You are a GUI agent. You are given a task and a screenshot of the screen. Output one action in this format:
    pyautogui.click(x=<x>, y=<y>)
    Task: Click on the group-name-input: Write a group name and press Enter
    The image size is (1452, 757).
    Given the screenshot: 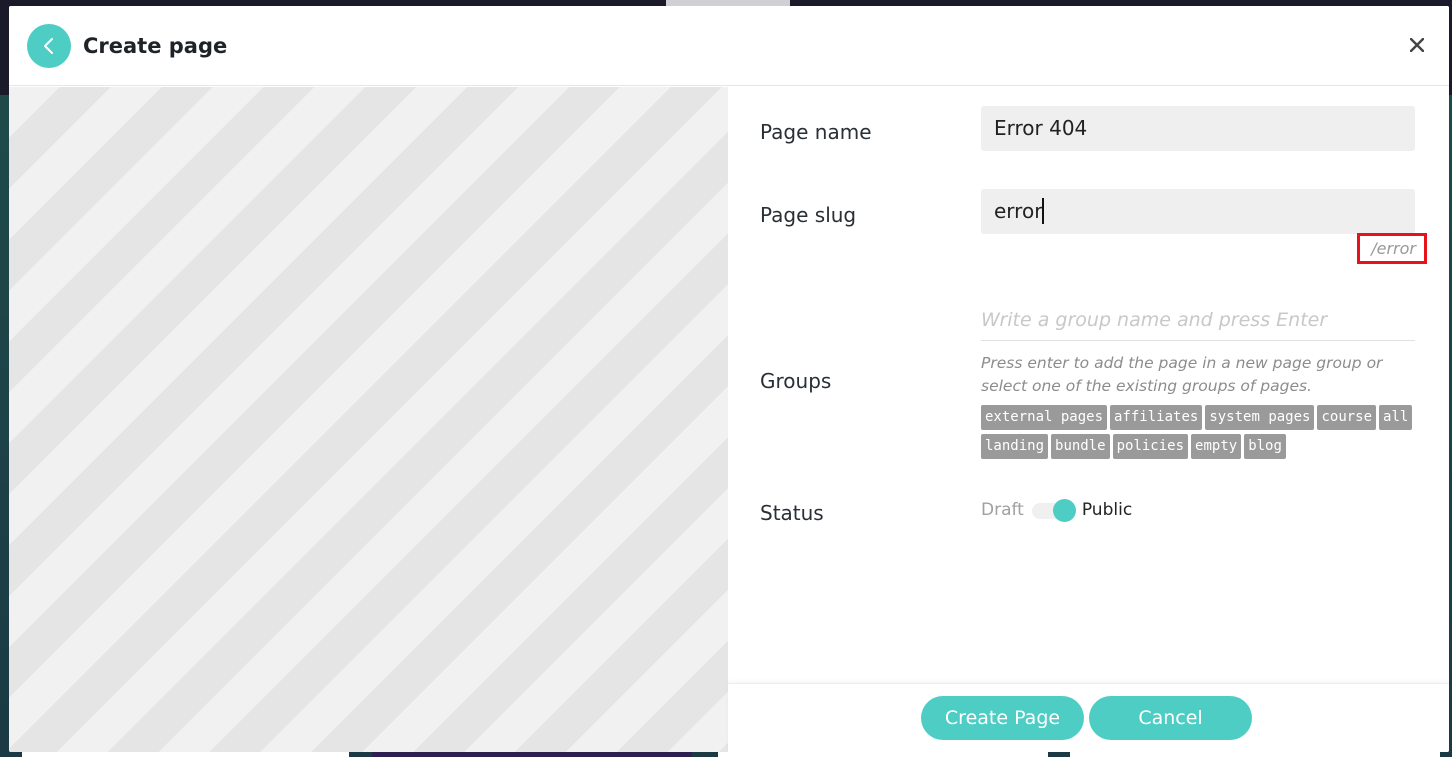 What is the action you would take?
    pyautogui.click(x=1198, y=322)
    